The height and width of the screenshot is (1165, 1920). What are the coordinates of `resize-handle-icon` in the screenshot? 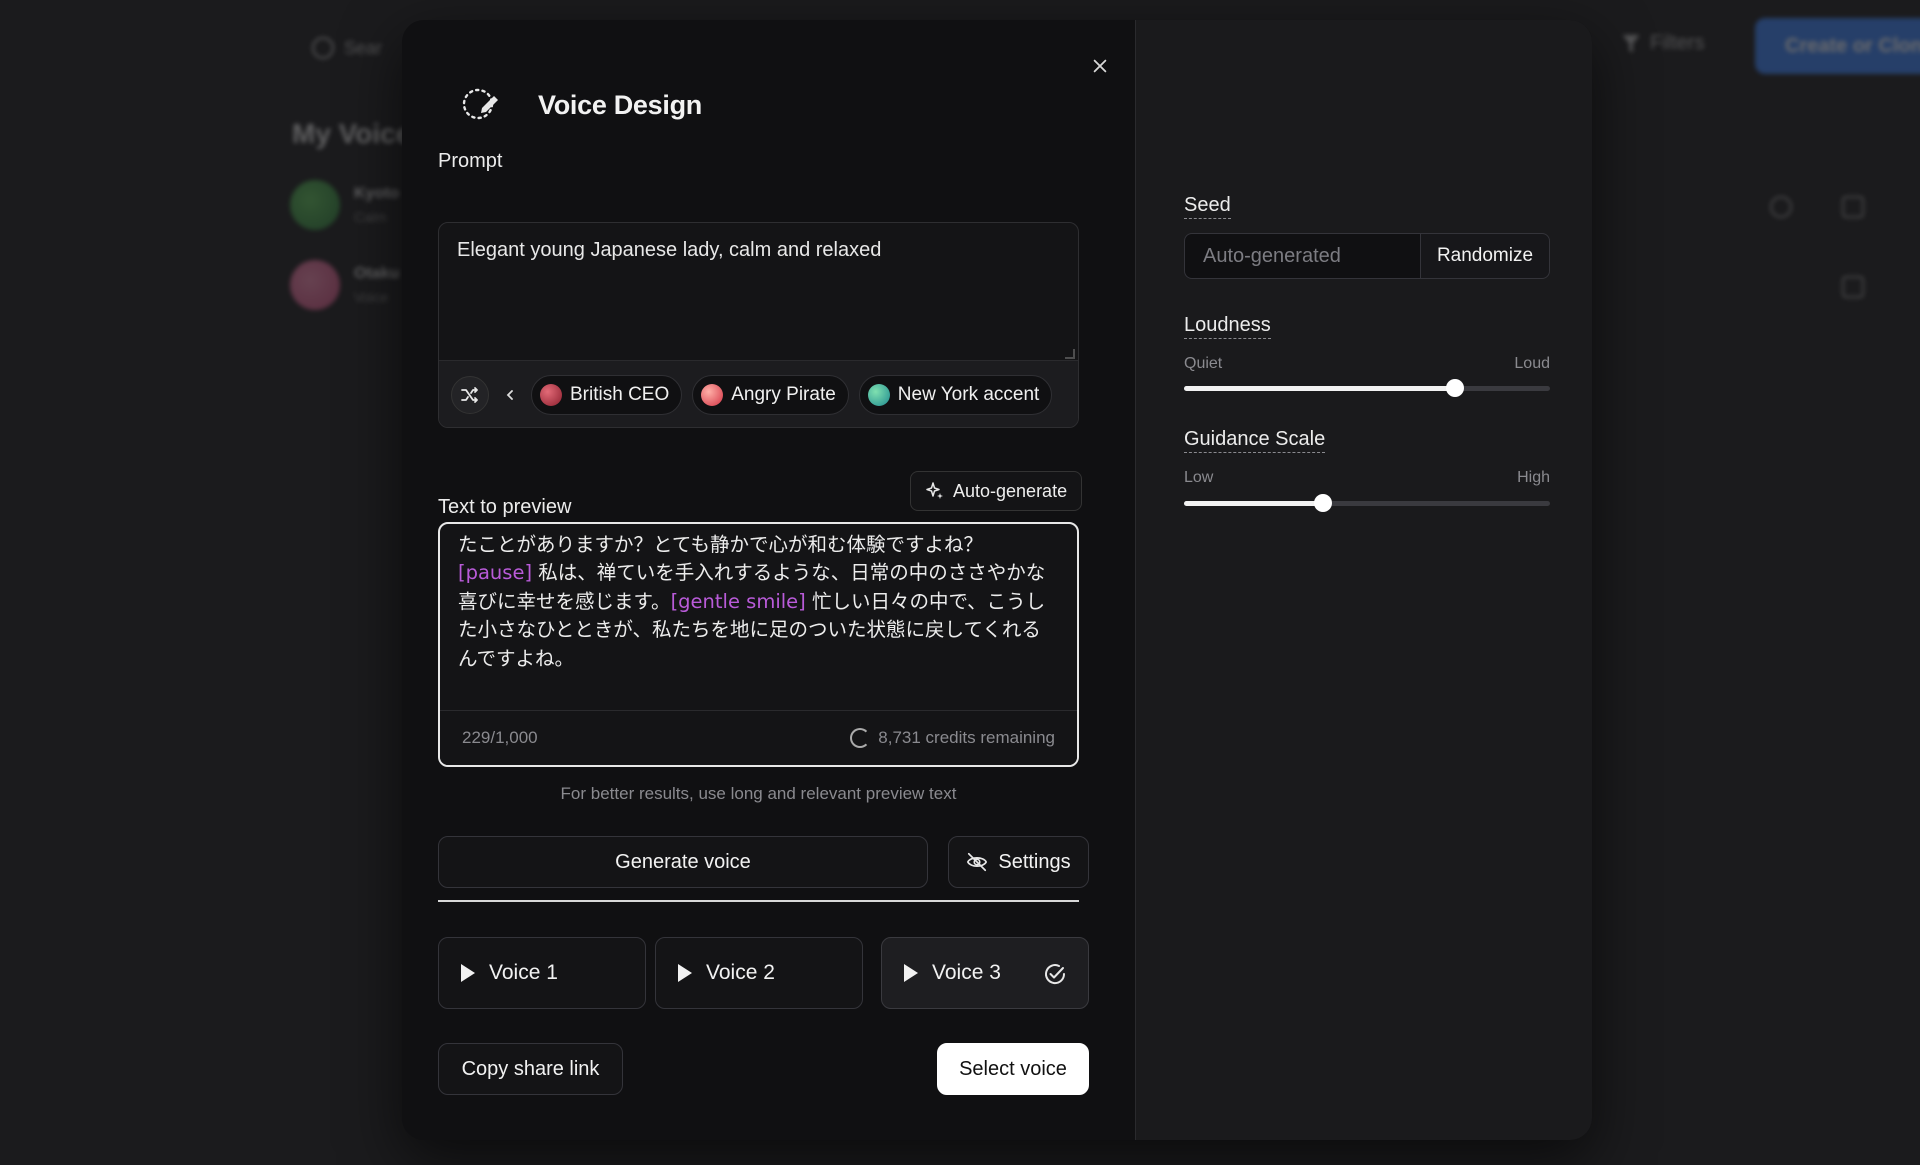 It's located at (1070, 354).